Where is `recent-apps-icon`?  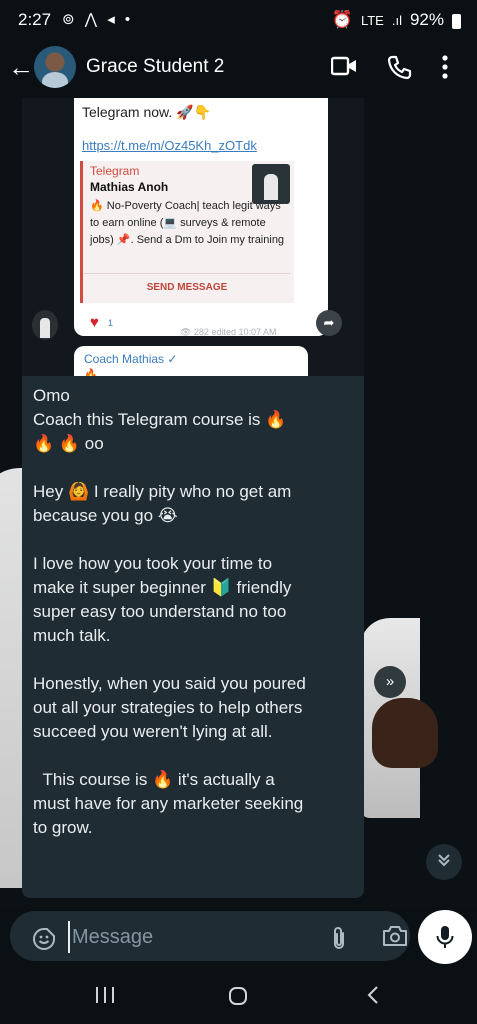
recent-apps-icon is located at coordinates (105, 997).